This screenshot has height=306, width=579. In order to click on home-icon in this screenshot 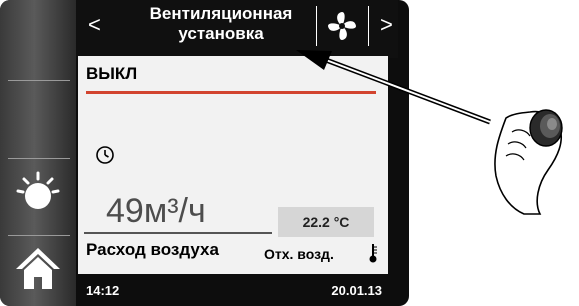, I will do `click(38, 268)`.